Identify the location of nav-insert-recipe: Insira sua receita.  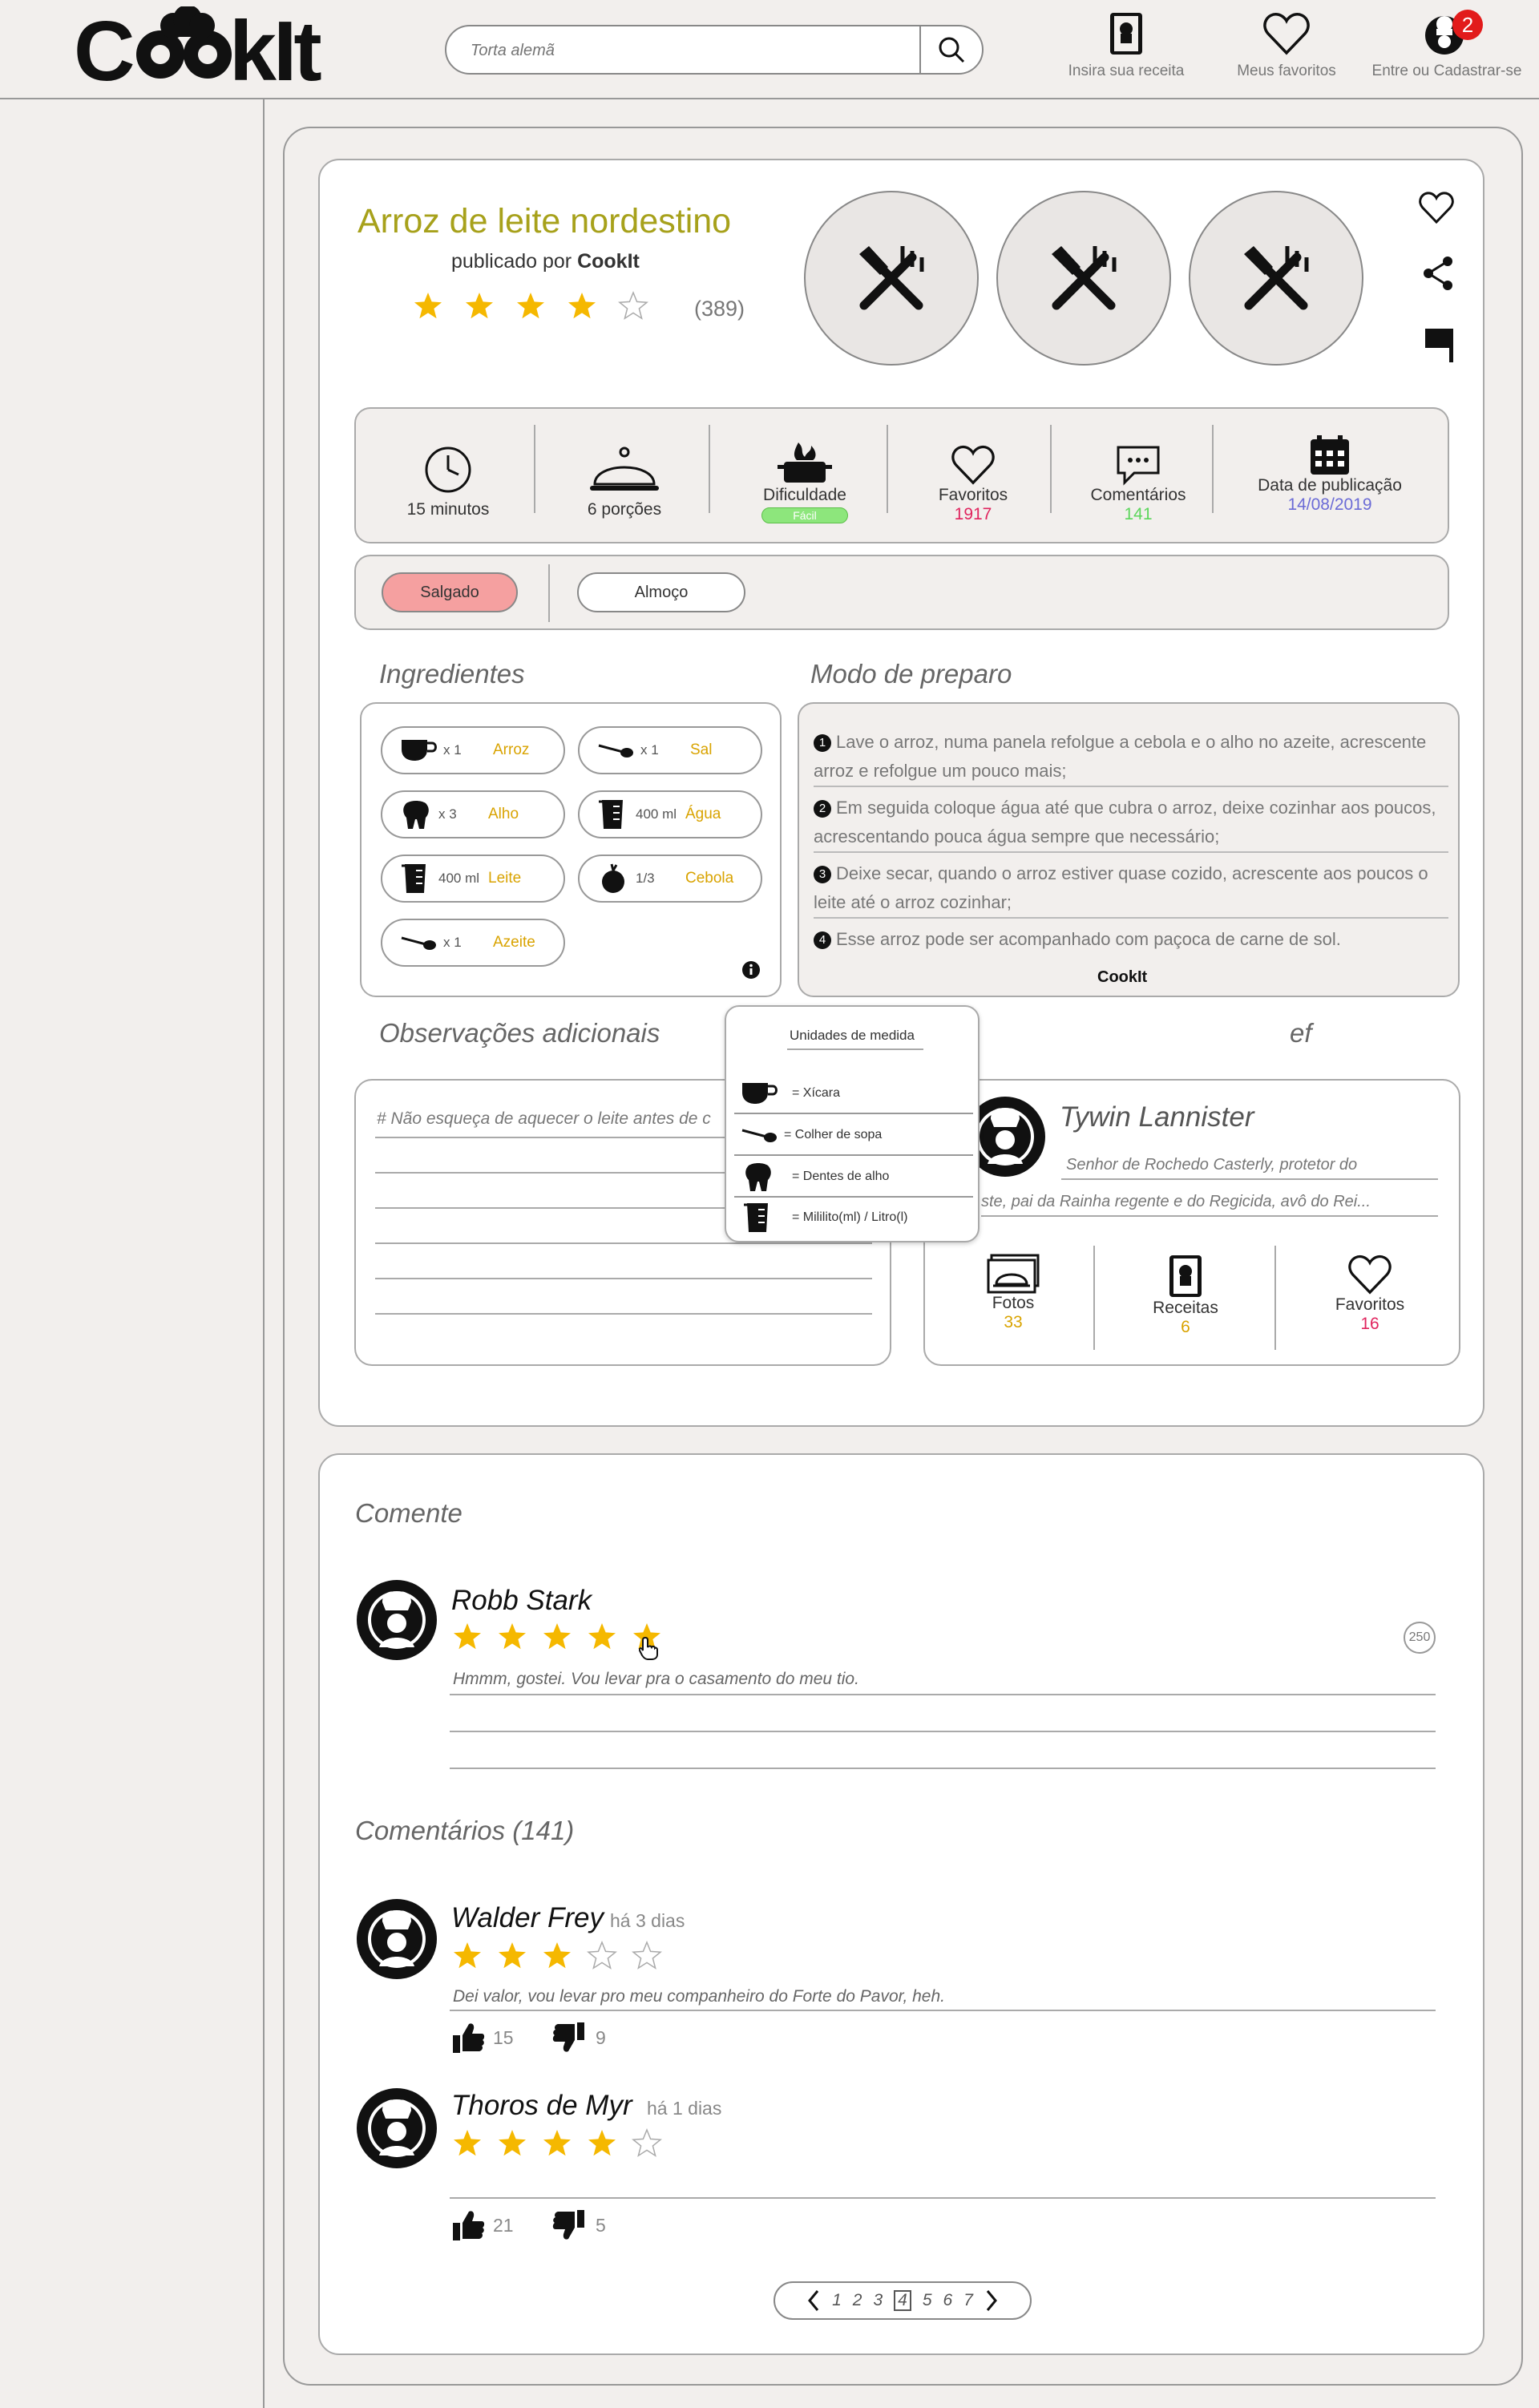
(1126, 47).